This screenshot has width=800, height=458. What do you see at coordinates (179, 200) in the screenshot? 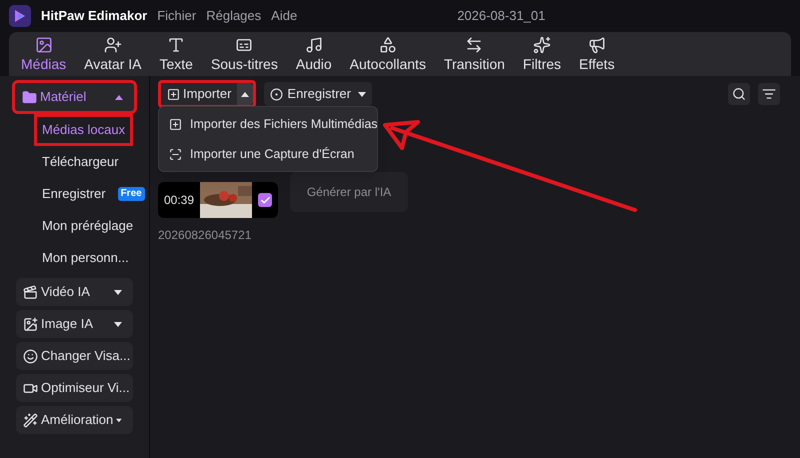
I see `duration-label: 00:39` at bounding box center [179, 200].